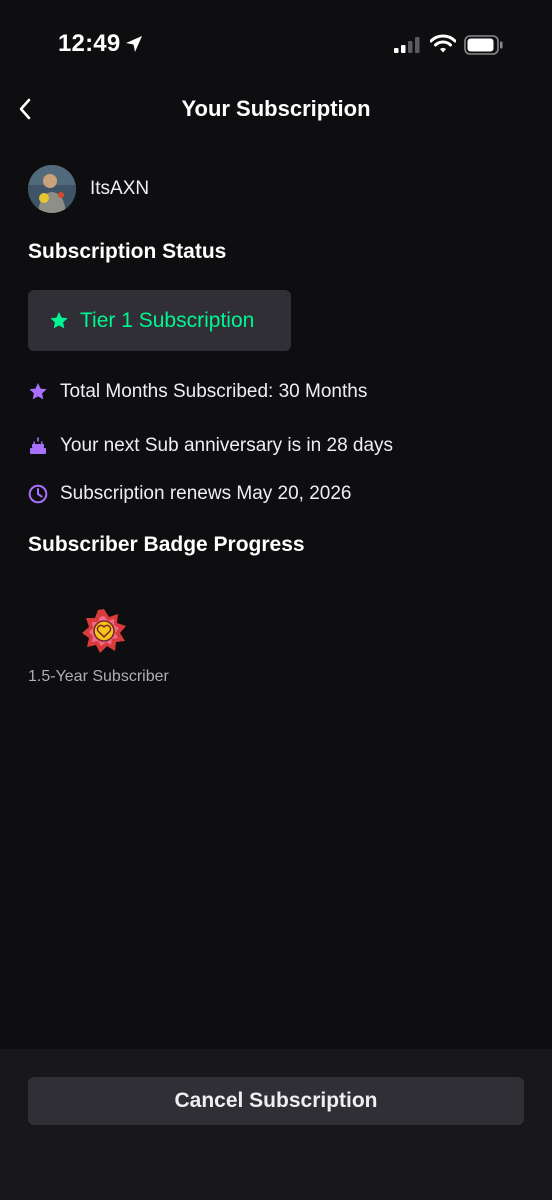  I want to click on badge-progress-heading: Subscriber Badge Progress, so click(166, 544).